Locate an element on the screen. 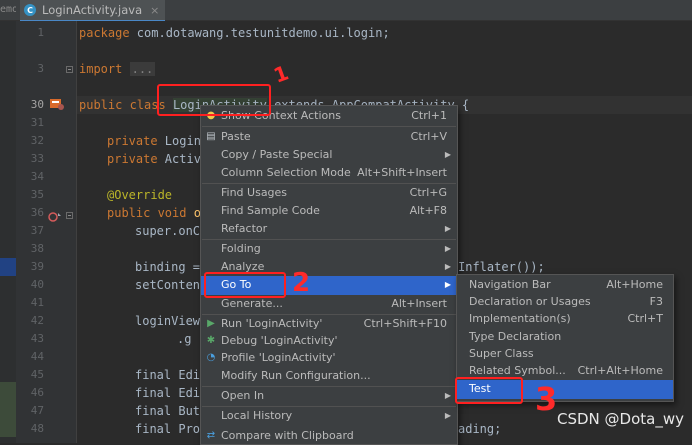 The height and width of the screenshot is (445, 692). line-number: 31 is located at coordinates (37, 122).